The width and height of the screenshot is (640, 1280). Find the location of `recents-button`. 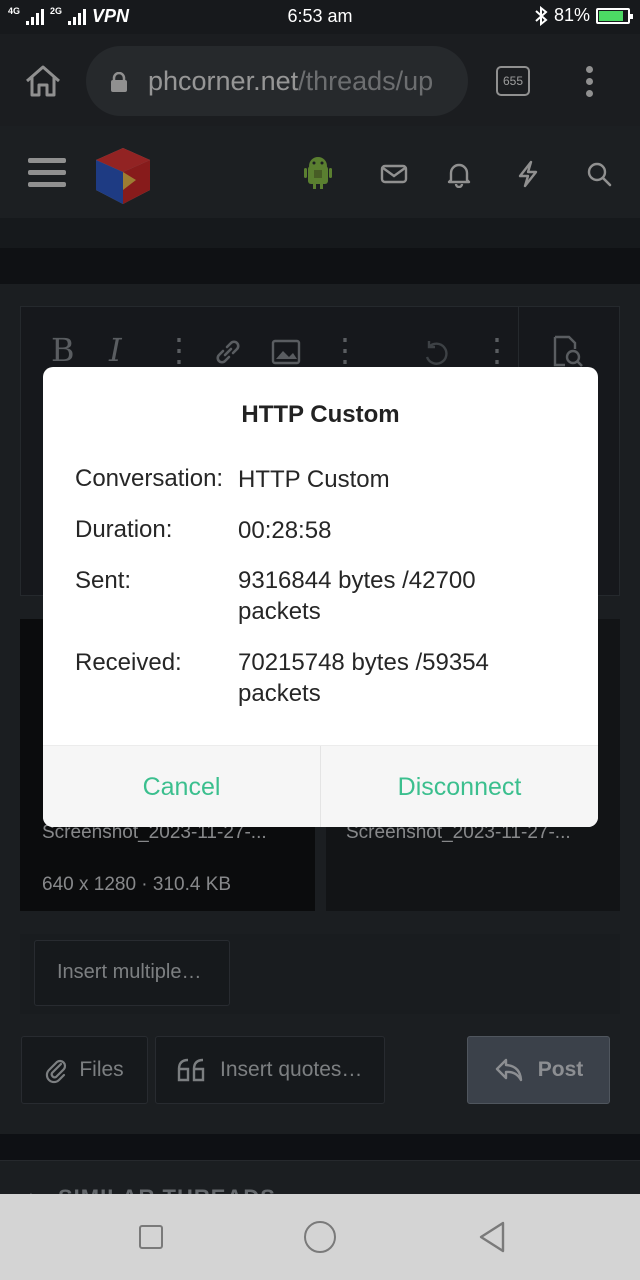

recents-button is located at coordinates (151, 1237).